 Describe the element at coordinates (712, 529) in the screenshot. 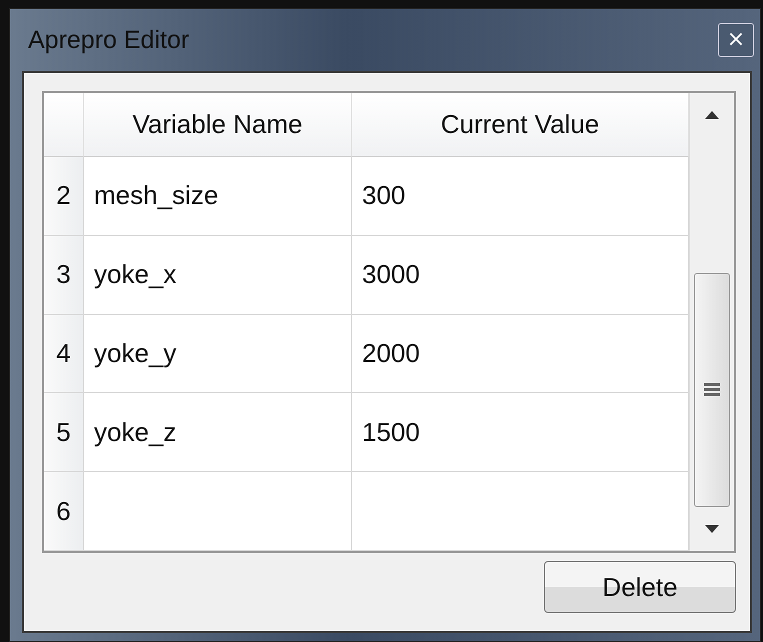

I see `scroll-down-icon` at that location.